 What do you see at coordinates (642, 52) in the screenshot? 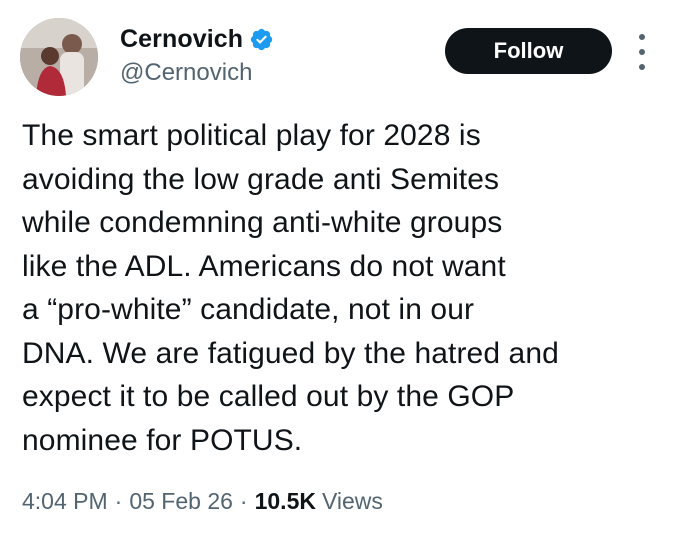
I see `more-options-icon` at bounding box center [642, 52].